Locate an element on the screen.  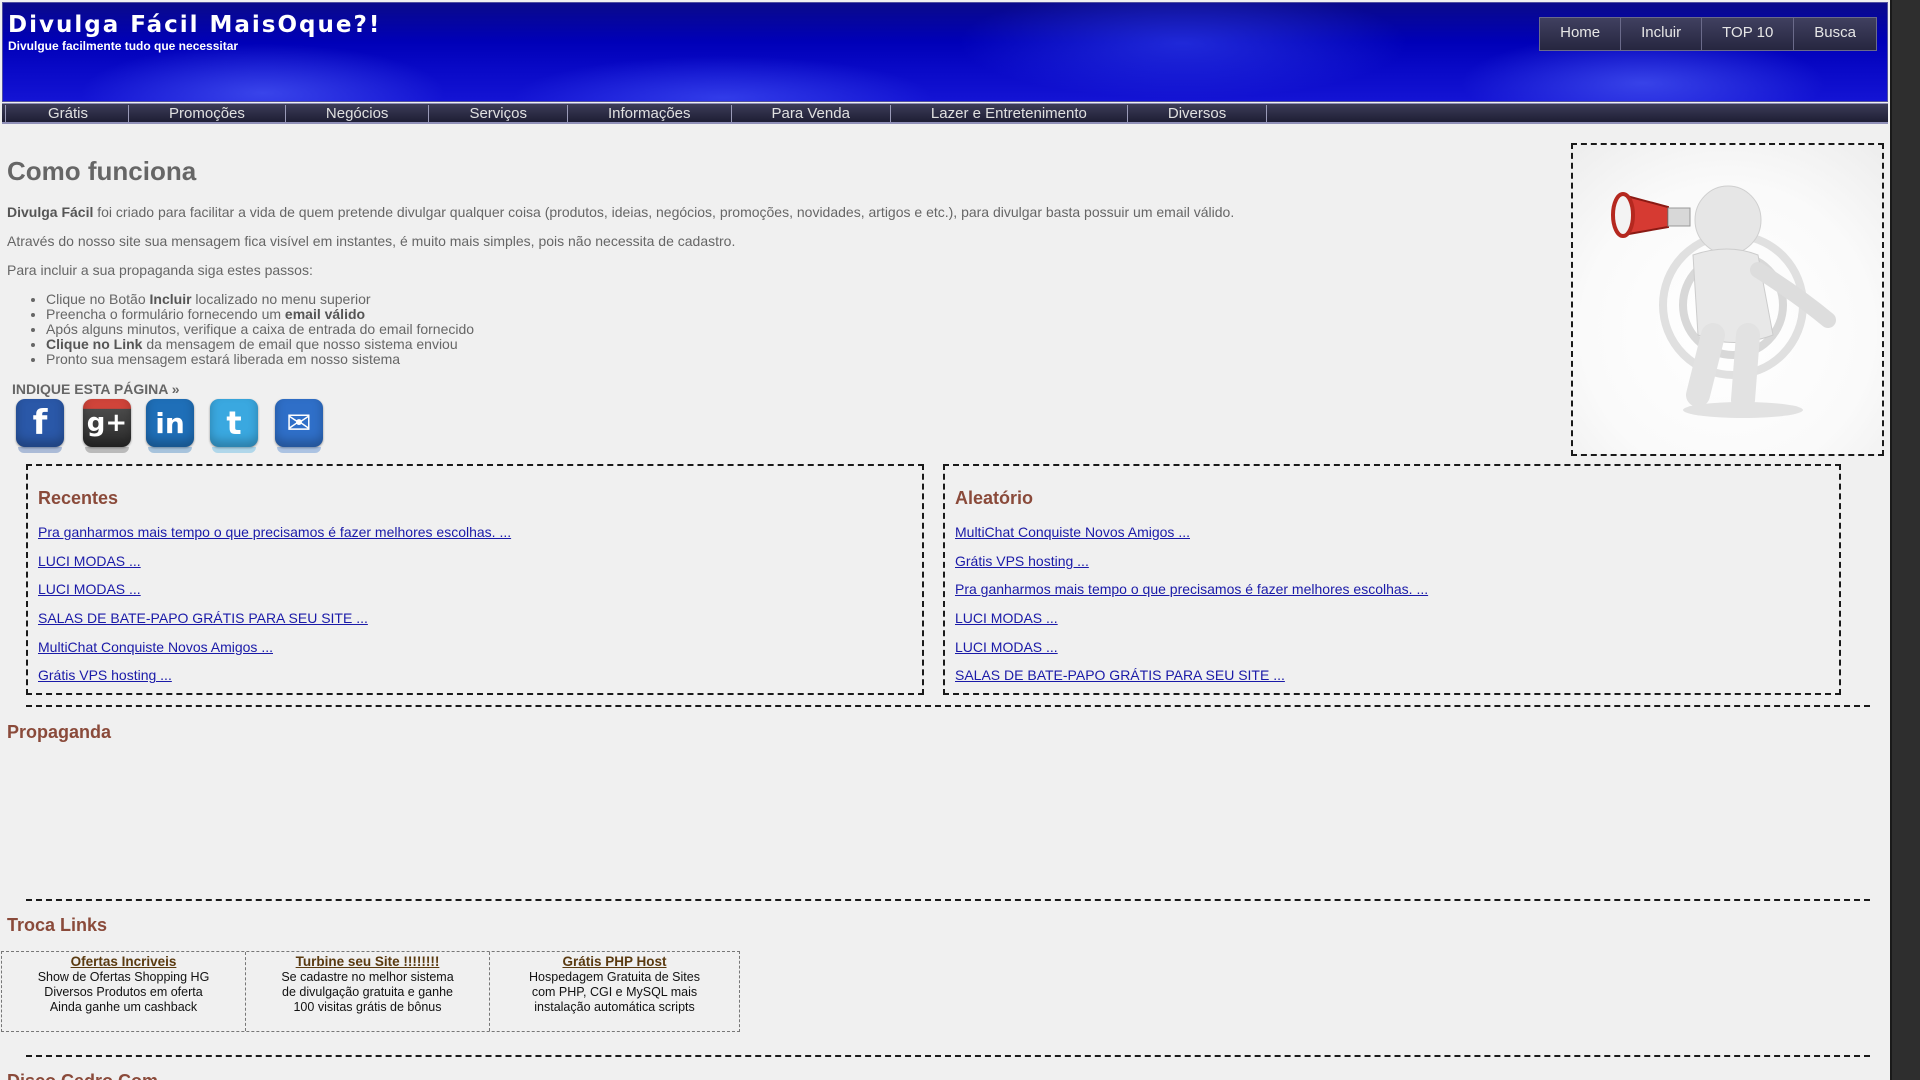
twitter-icon: t is located at coordinates (234, 423).